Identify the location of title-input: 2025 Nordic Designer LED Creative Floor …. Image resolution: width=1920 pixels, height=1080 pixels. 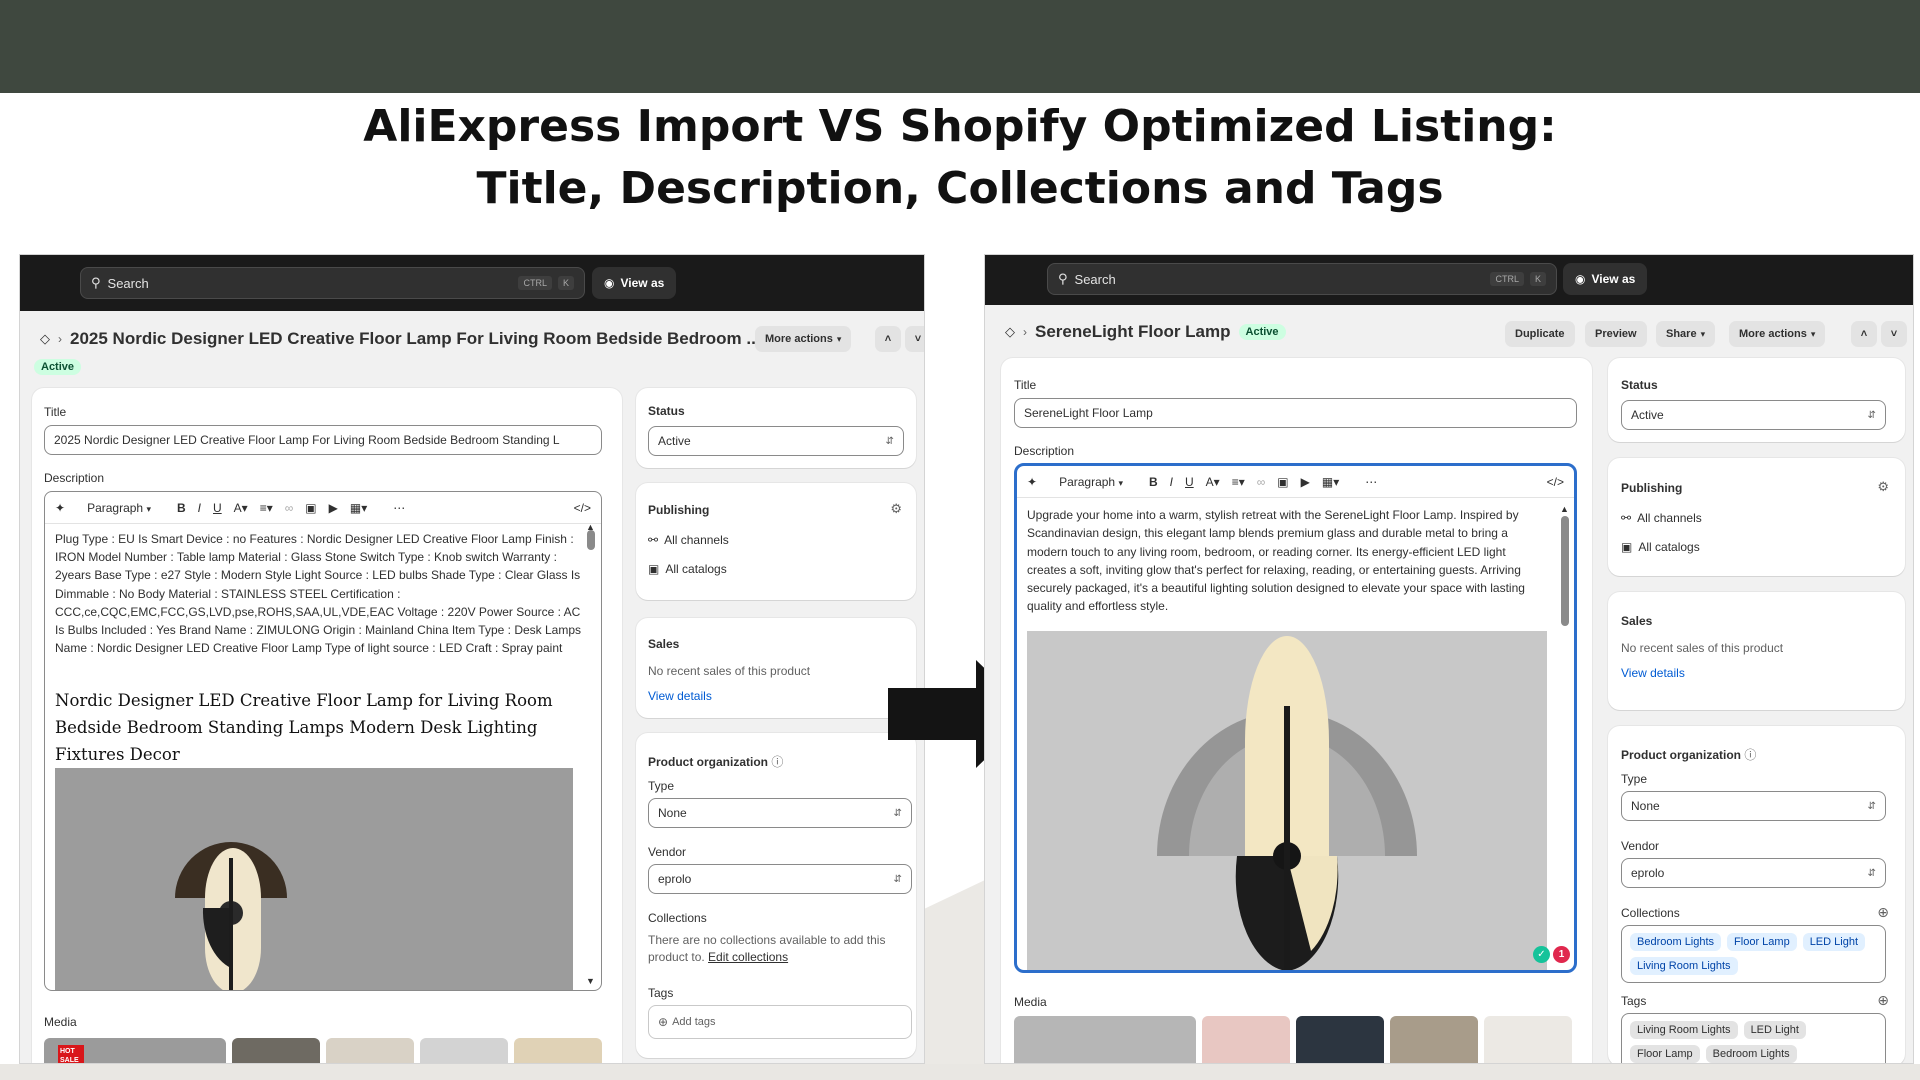
(323, 440).